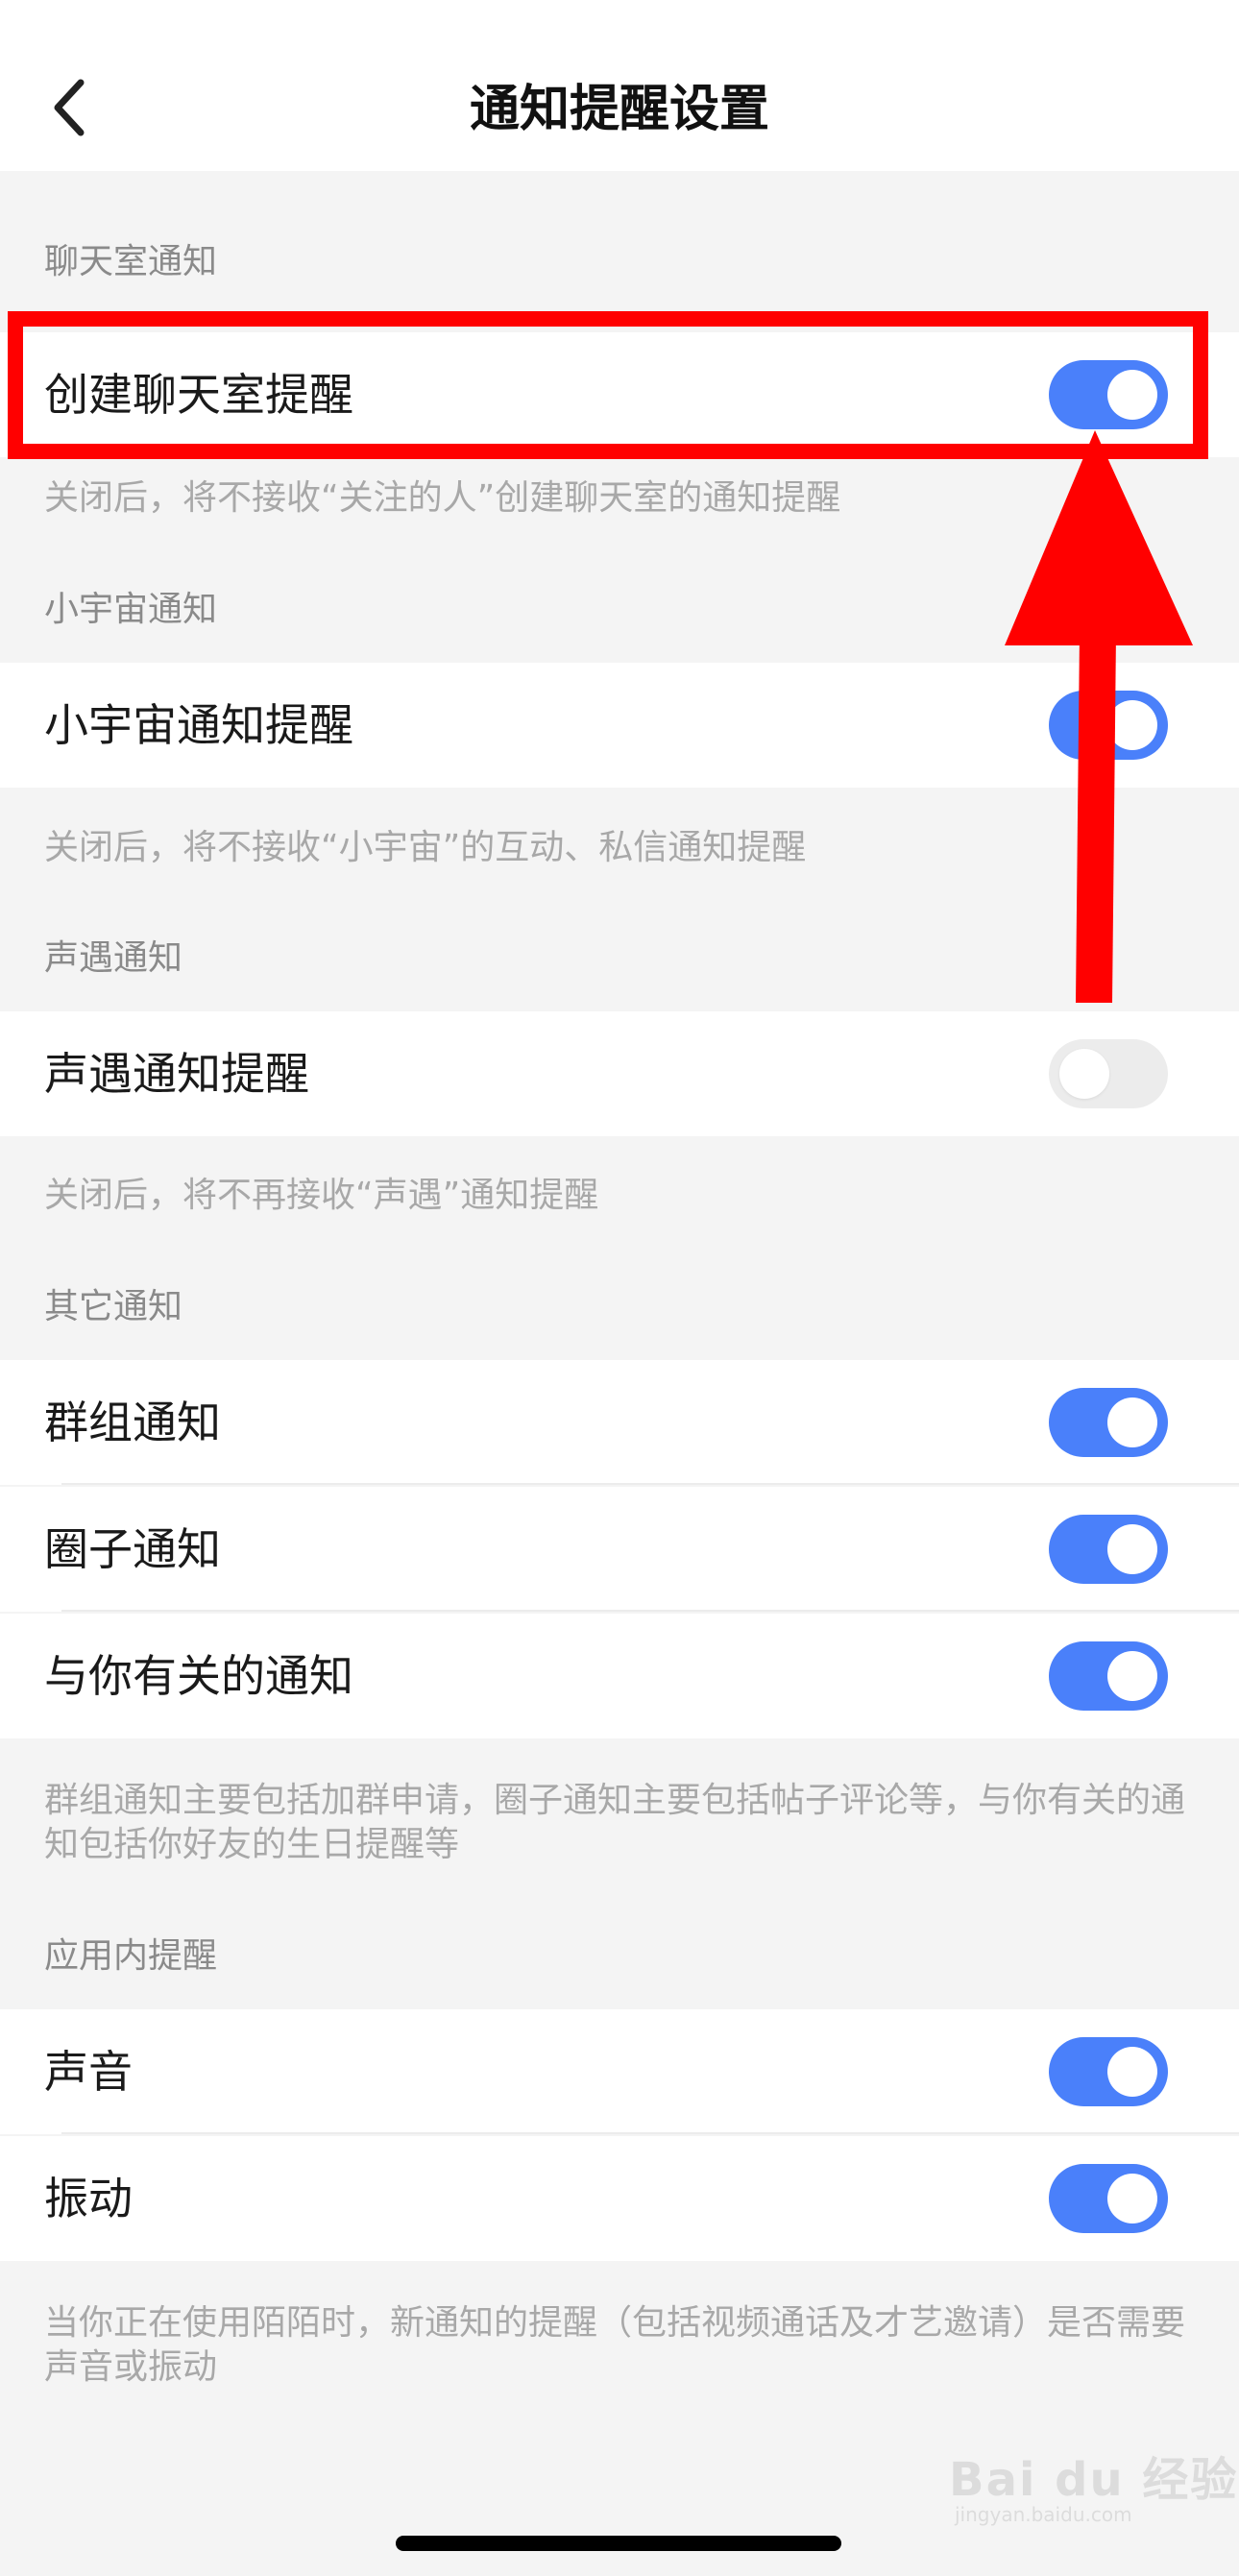 This screenshot has width=1239, height=2576. Describe the element at coordinates (321, 1195) in the screenshot. I see `section-note-voice-meet: 关闭后，将不再接收“声遇”通知提醒` at that location.